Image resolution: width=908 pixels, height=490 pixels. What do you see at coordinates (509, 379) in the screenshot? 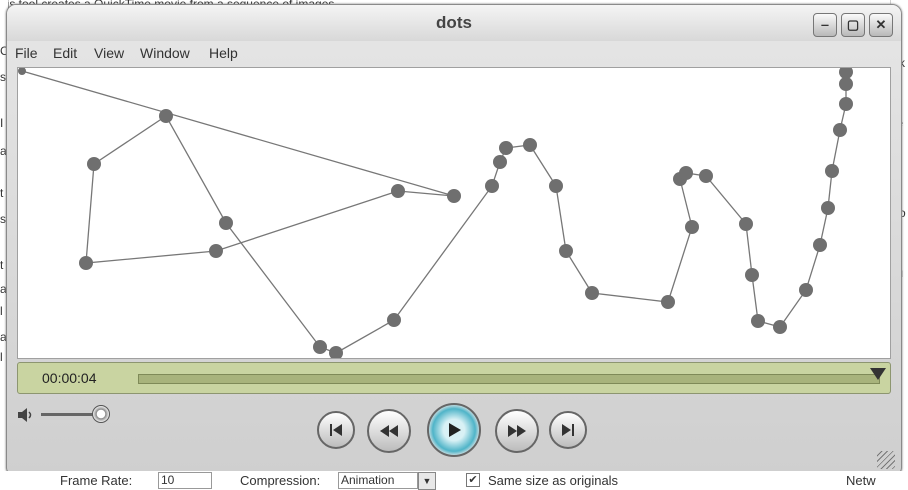
I see `scrubber-track` at bounding box center [509, 379].